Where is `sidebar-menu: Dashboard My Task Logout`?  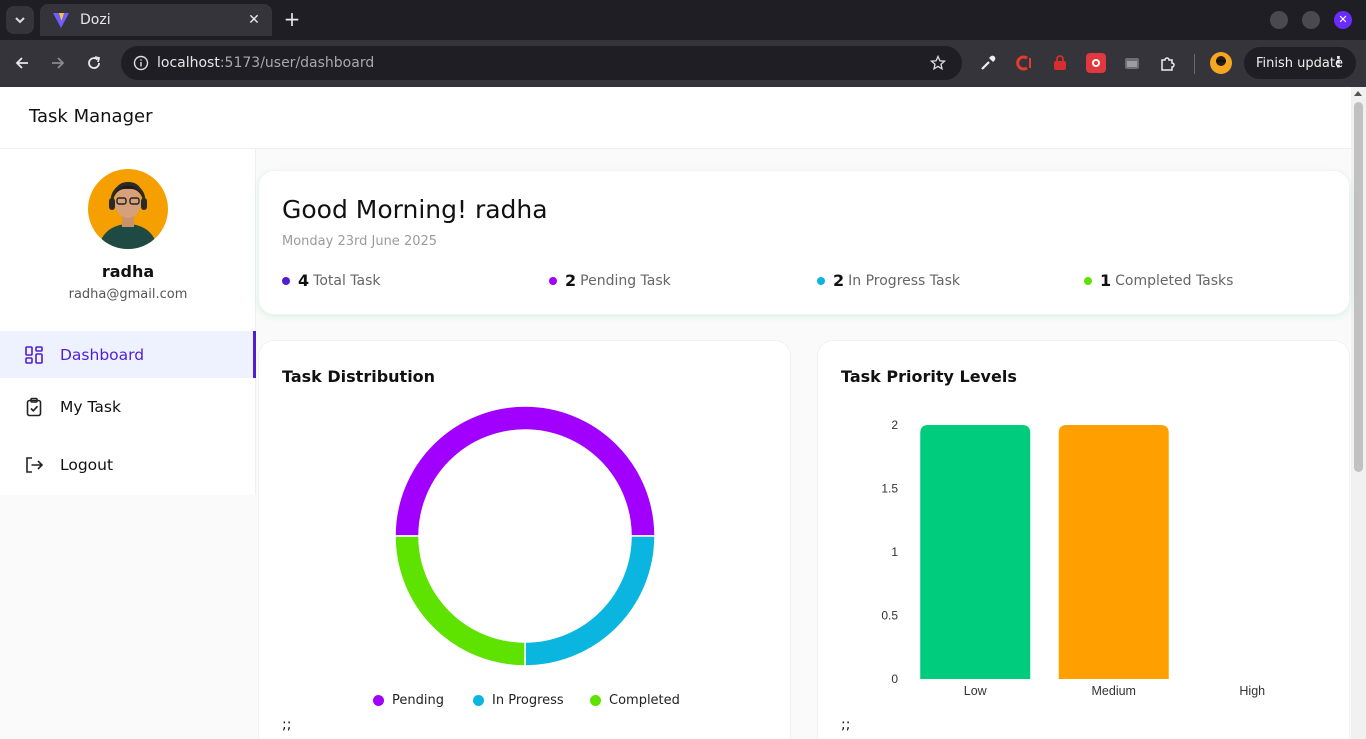
sidebar-menu: Dashboard My Task Logout is located at coordinates (128, 412).